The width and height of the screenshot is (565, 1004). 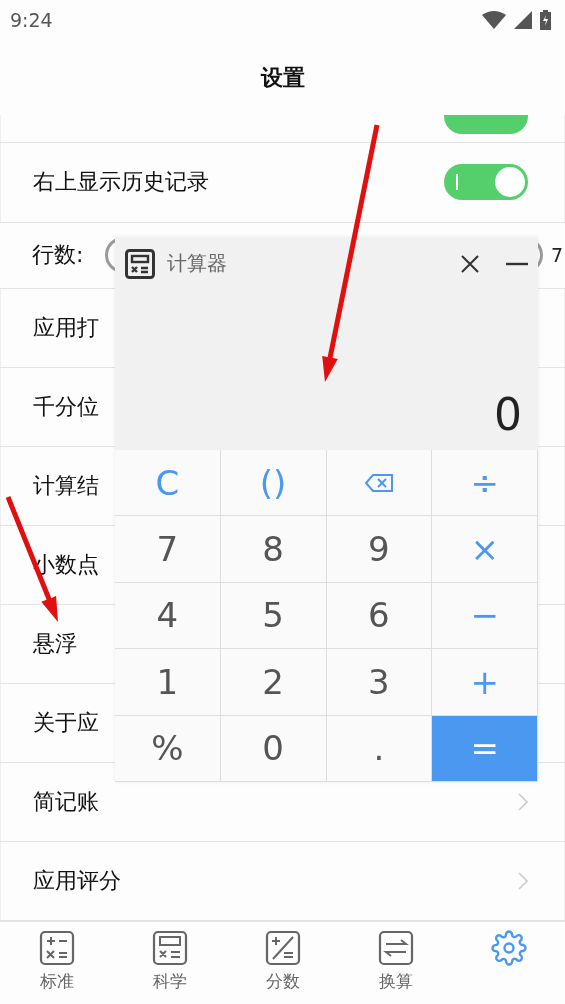 What do you see at coordinates (494, 20) in the screenshot?
I see `wifi-icon` at bounding box center [494, 20].